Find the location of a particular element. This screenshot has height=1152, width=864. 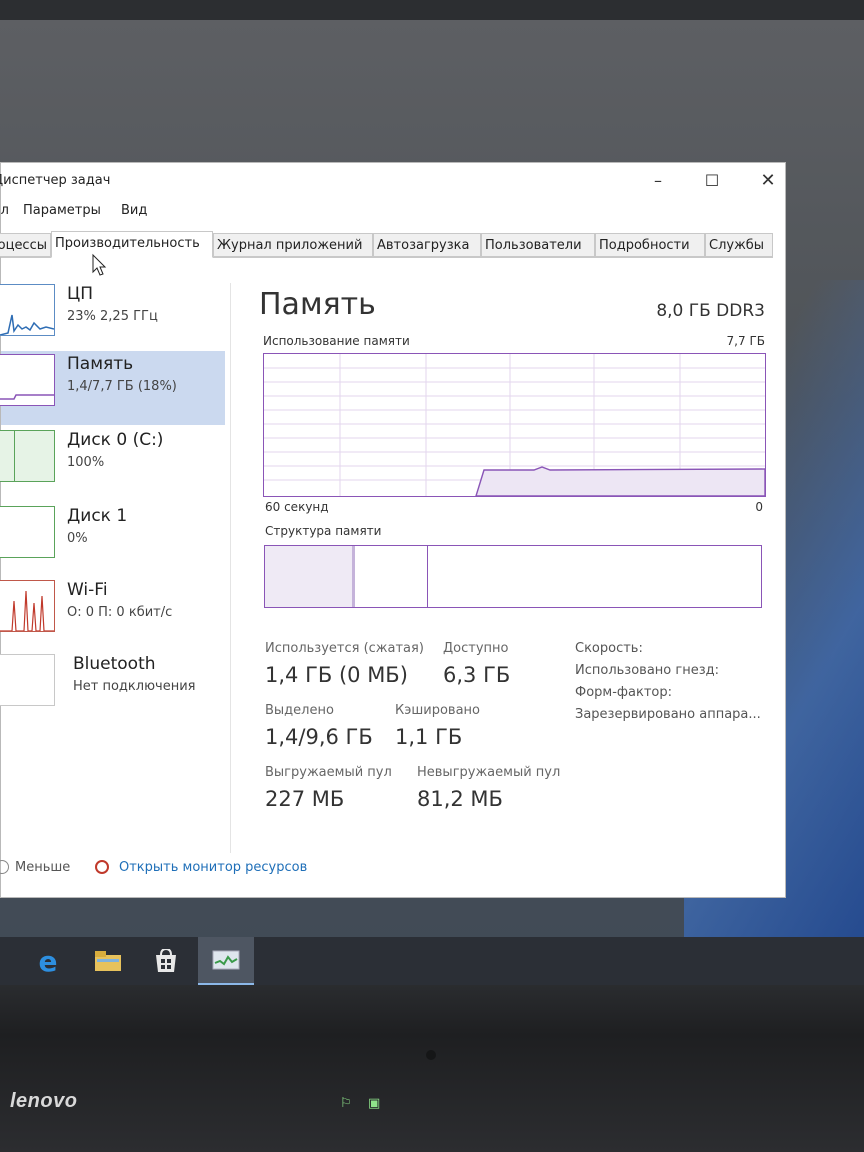

speed-label: Скорость: is located at coordinates (609, 648).